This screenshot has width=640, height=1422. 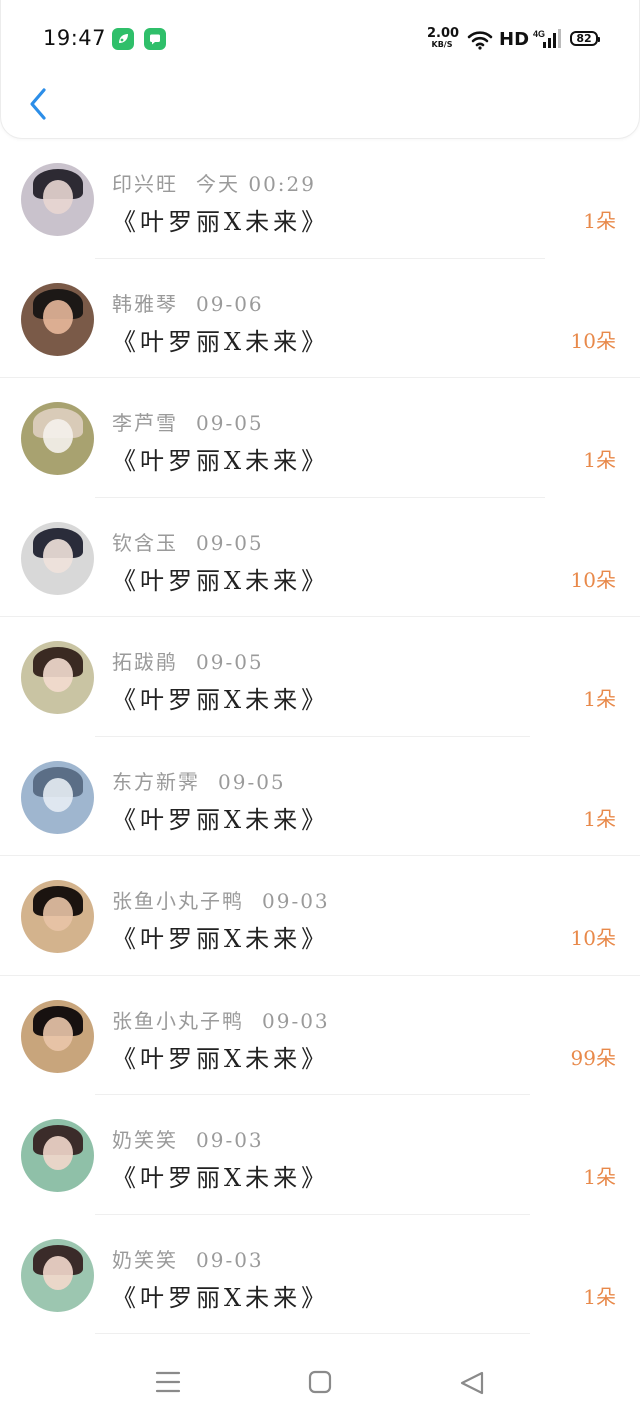 What do you see at coordinates (155, 39) in the screenshot?
I see `message-app-icon` at bounding box center [155, 39].